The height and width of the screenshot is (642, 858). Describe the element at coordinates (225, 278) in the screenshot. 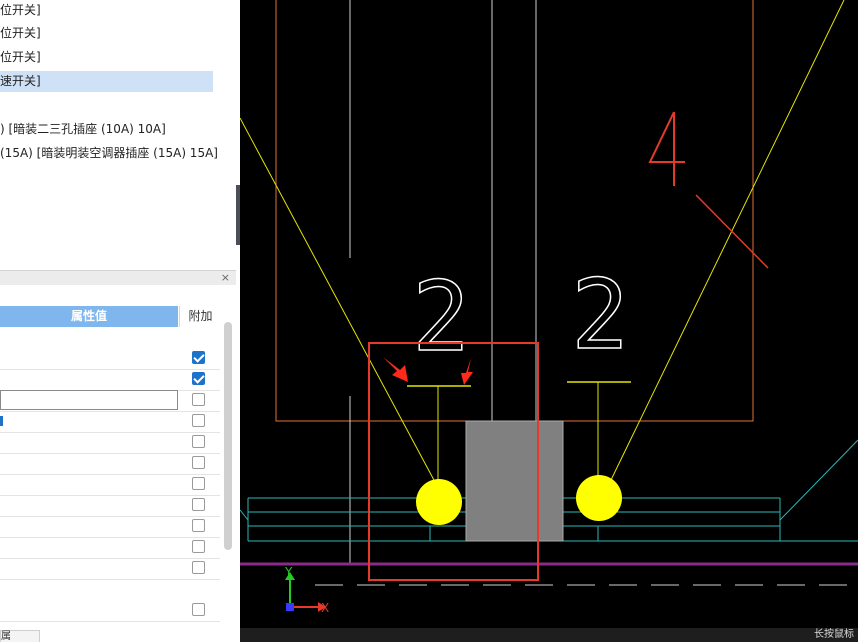

I see `close-icon: ×` at that location.